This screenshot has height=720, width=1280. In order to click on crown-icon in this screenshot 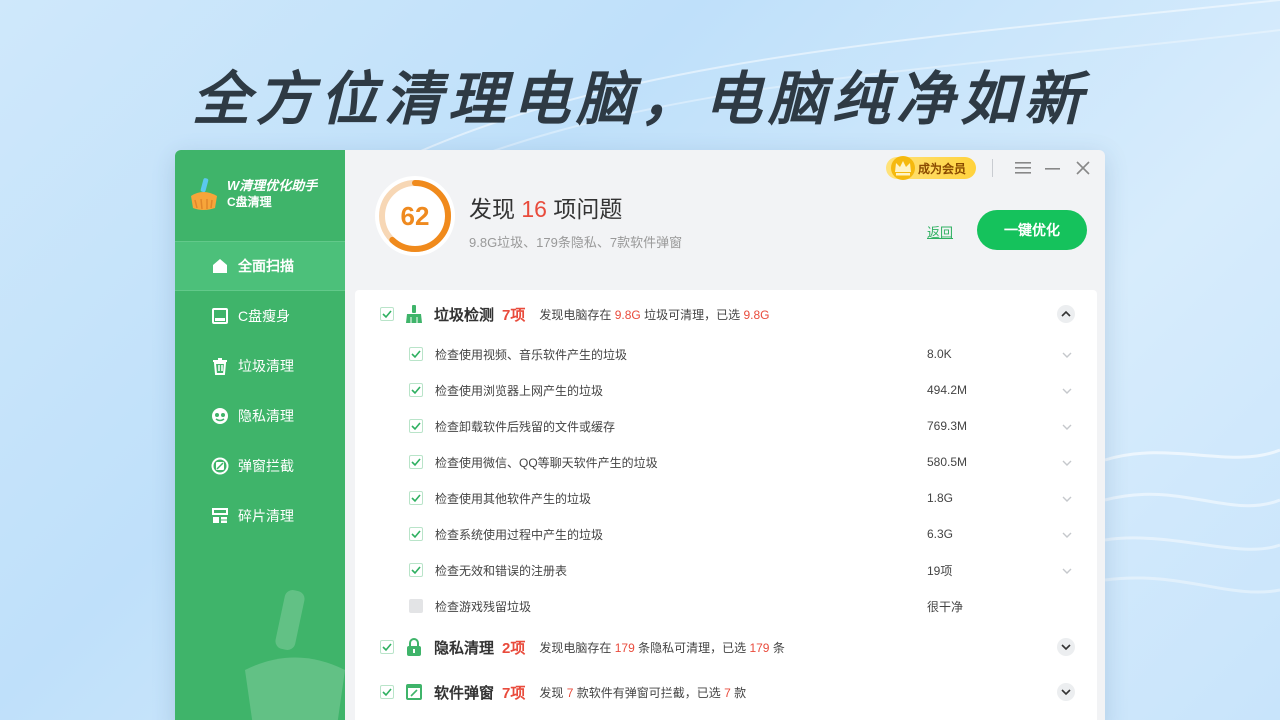, I will do `click(902, 168)`.